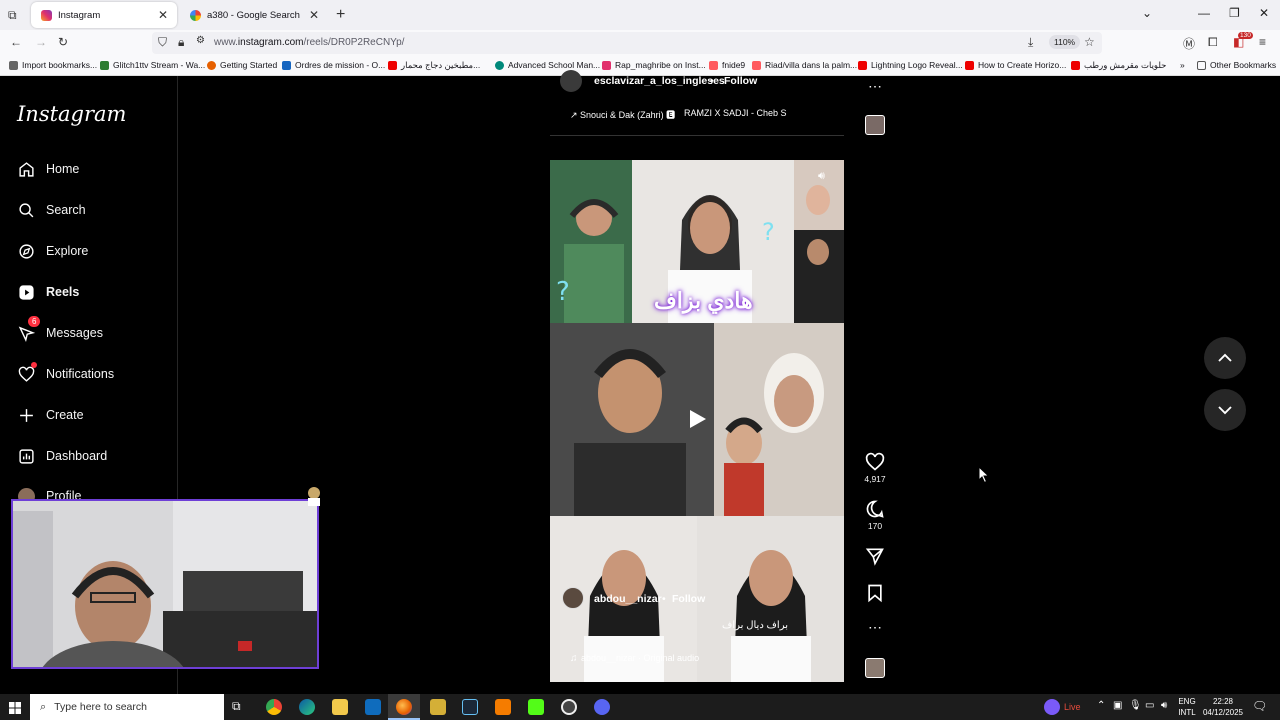  I want to click on previous-reel-button, so click(1225, 358).